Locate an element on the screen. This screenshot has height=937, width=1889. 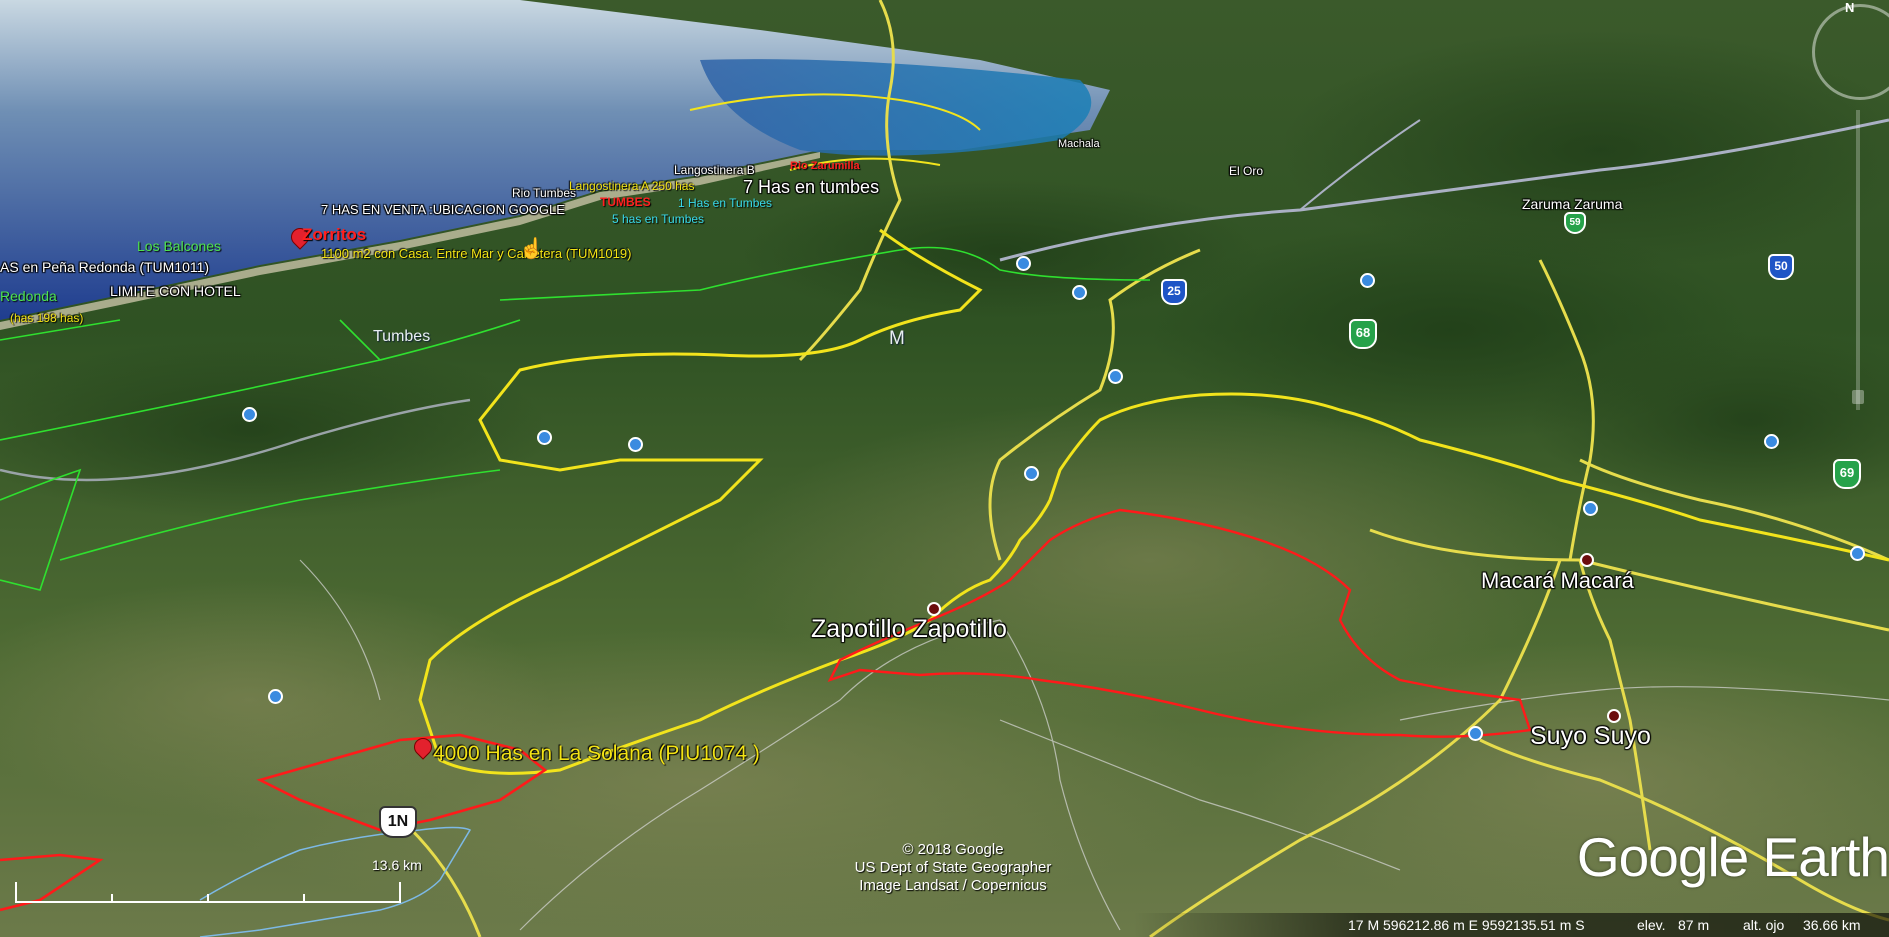
zoom-slider is located at coordinates (1858, 260).